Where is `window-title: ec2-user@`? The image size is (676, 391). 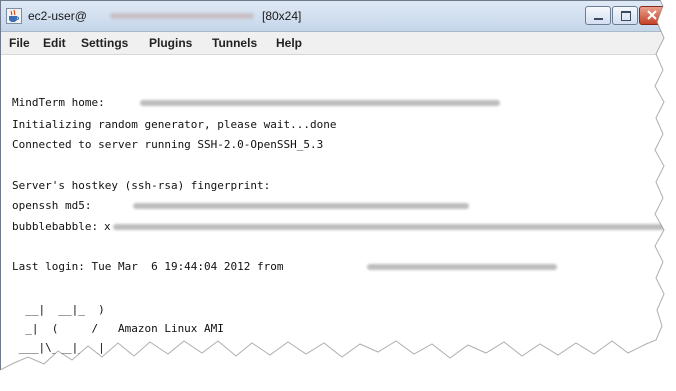 window-title: ec2-user@ is located at coordinates (57, 16).